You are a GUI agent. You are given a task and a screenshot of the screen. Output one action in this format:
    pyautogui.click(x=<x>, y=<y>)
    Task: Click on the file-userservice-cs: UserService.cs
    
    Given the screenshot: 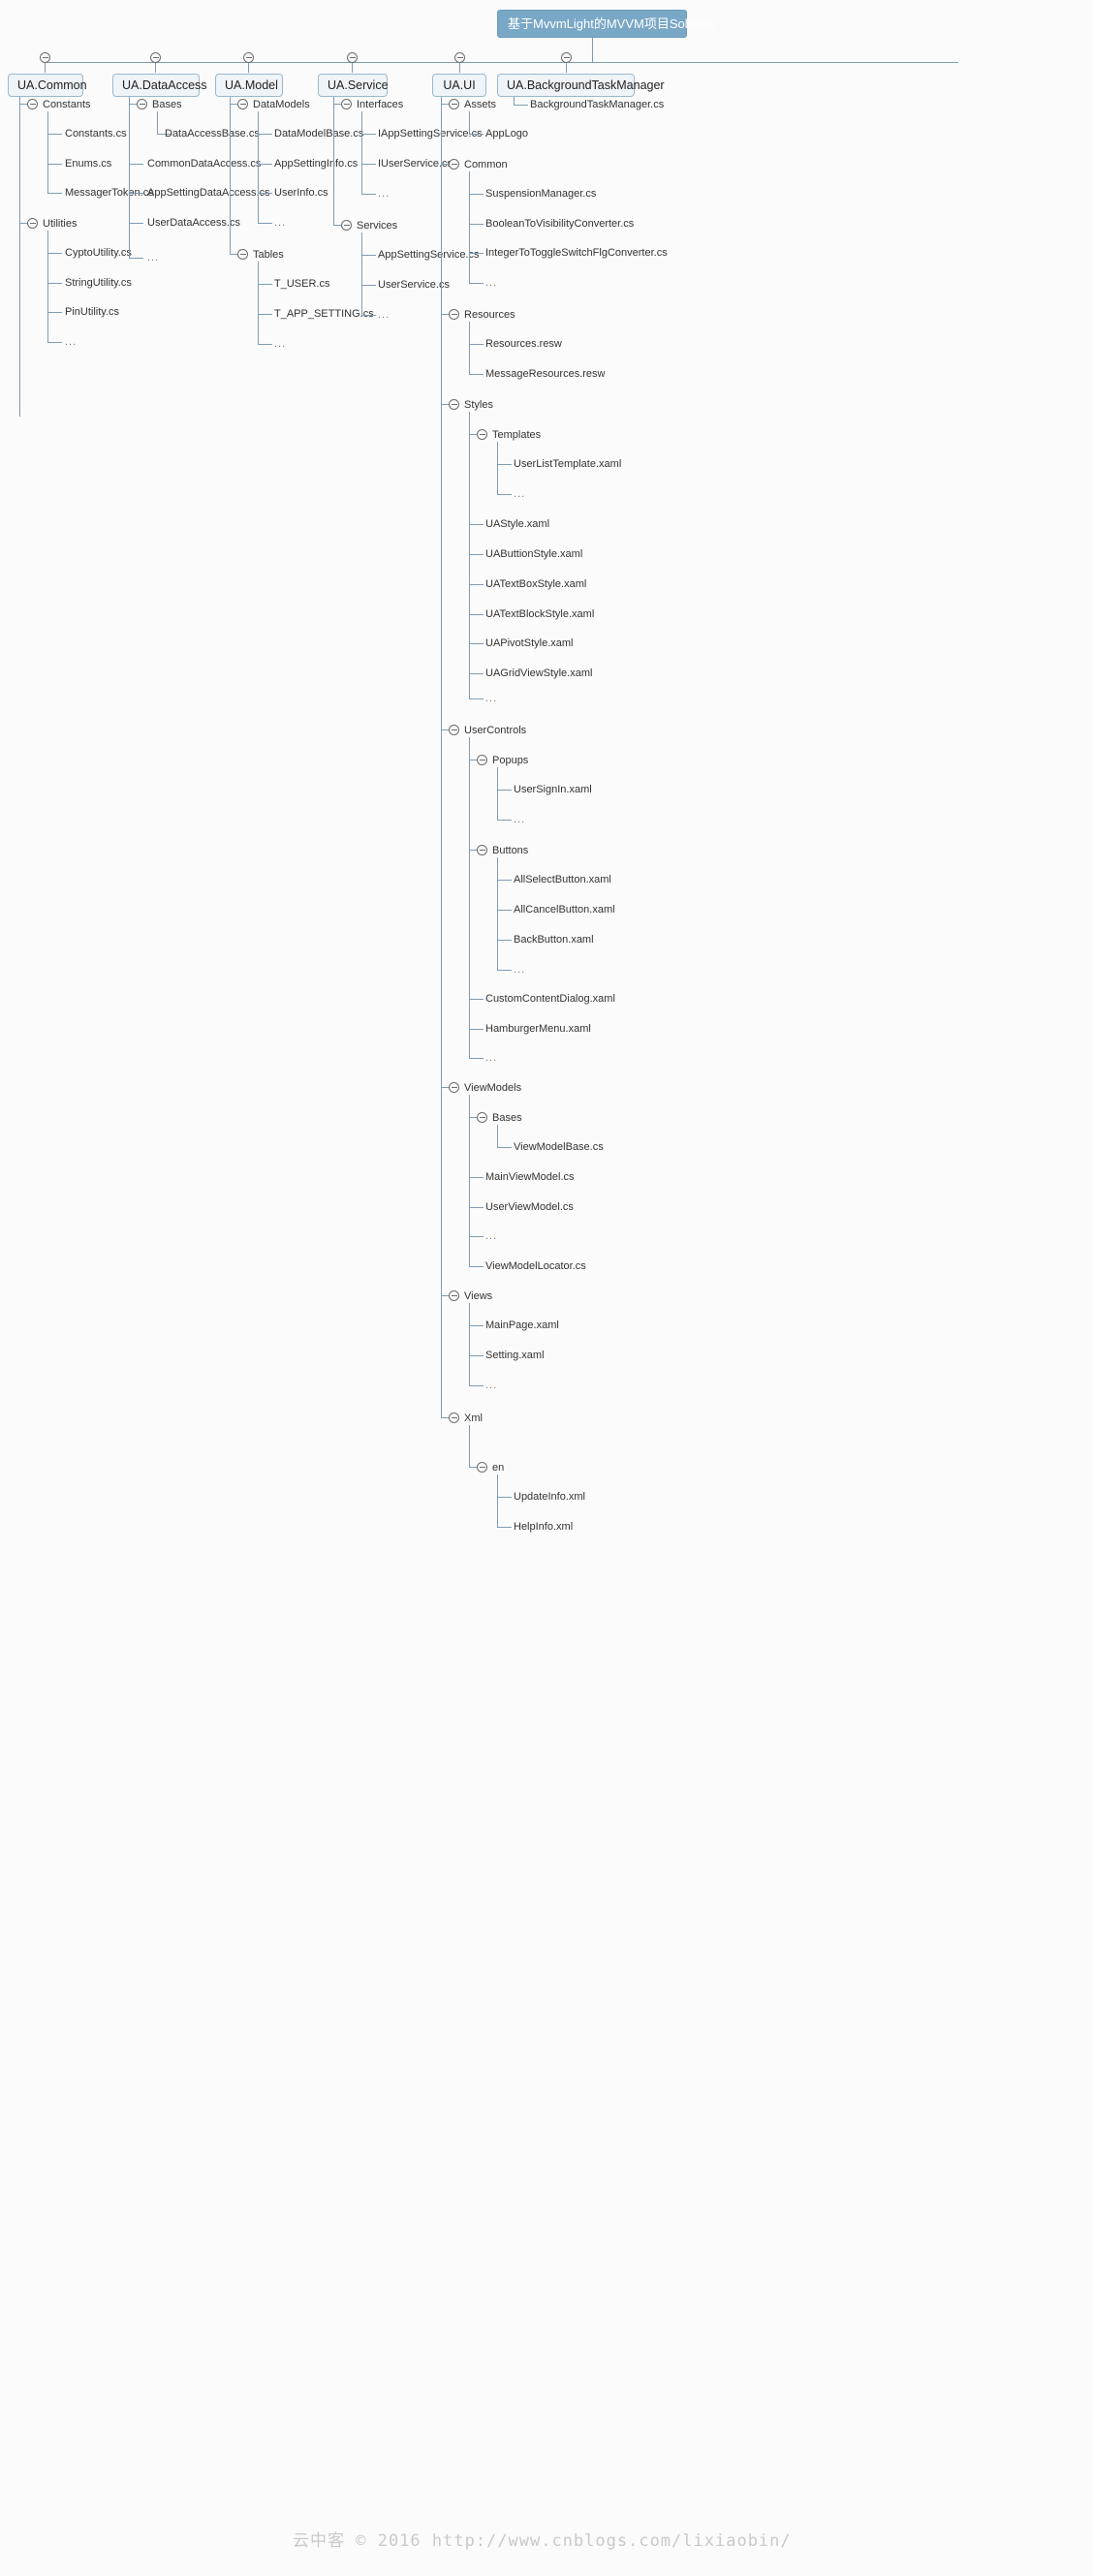 What is the action you would take?
    pyautogui.click(x=414, y=285)
    